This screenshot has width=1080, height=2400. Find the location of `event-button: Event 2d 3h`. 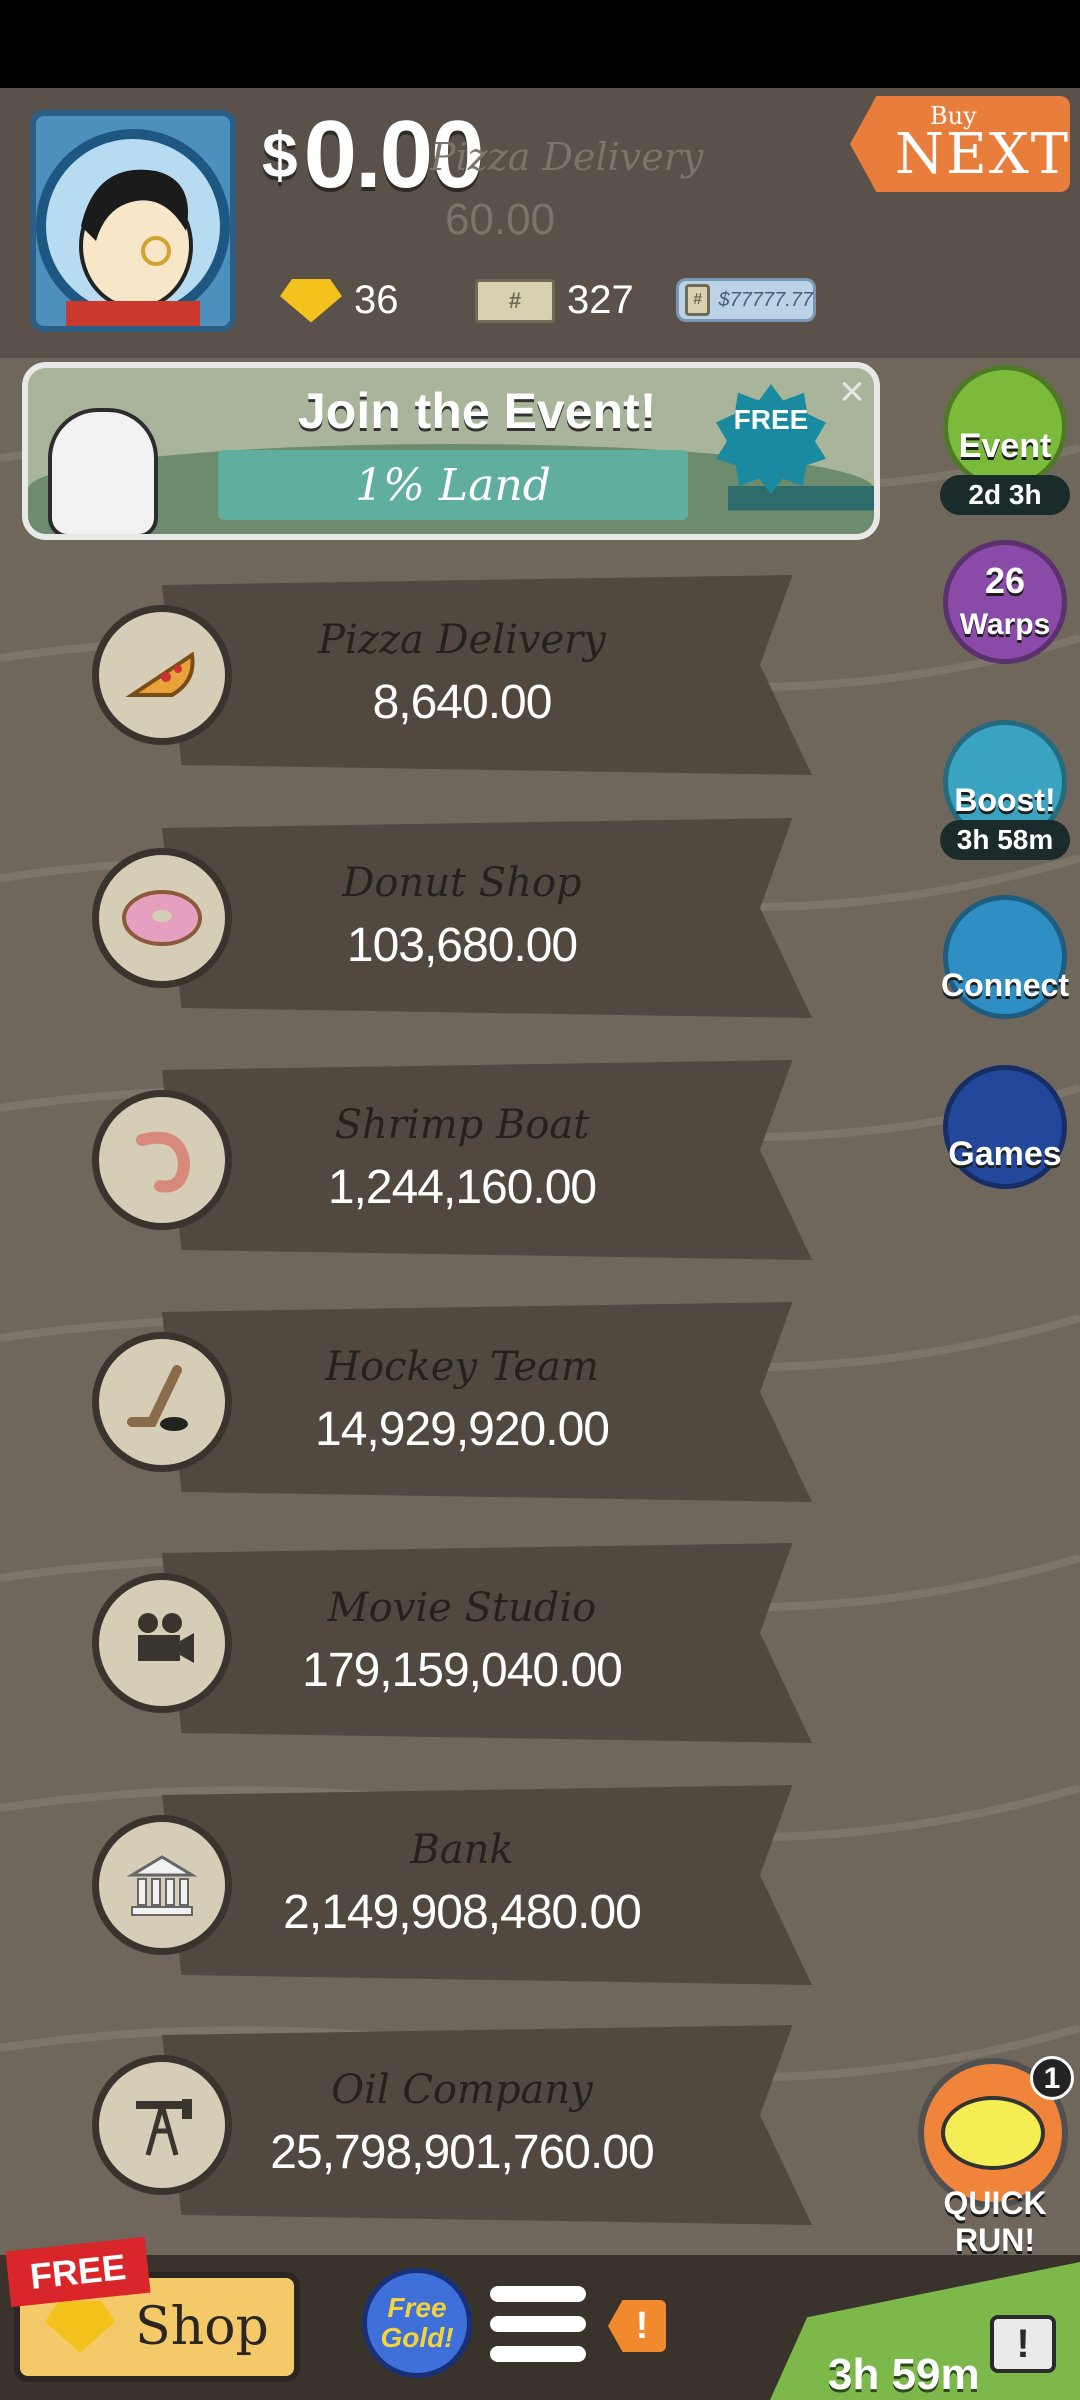

event-button: Event 2d 3h is located at coordinates (1005, 440).